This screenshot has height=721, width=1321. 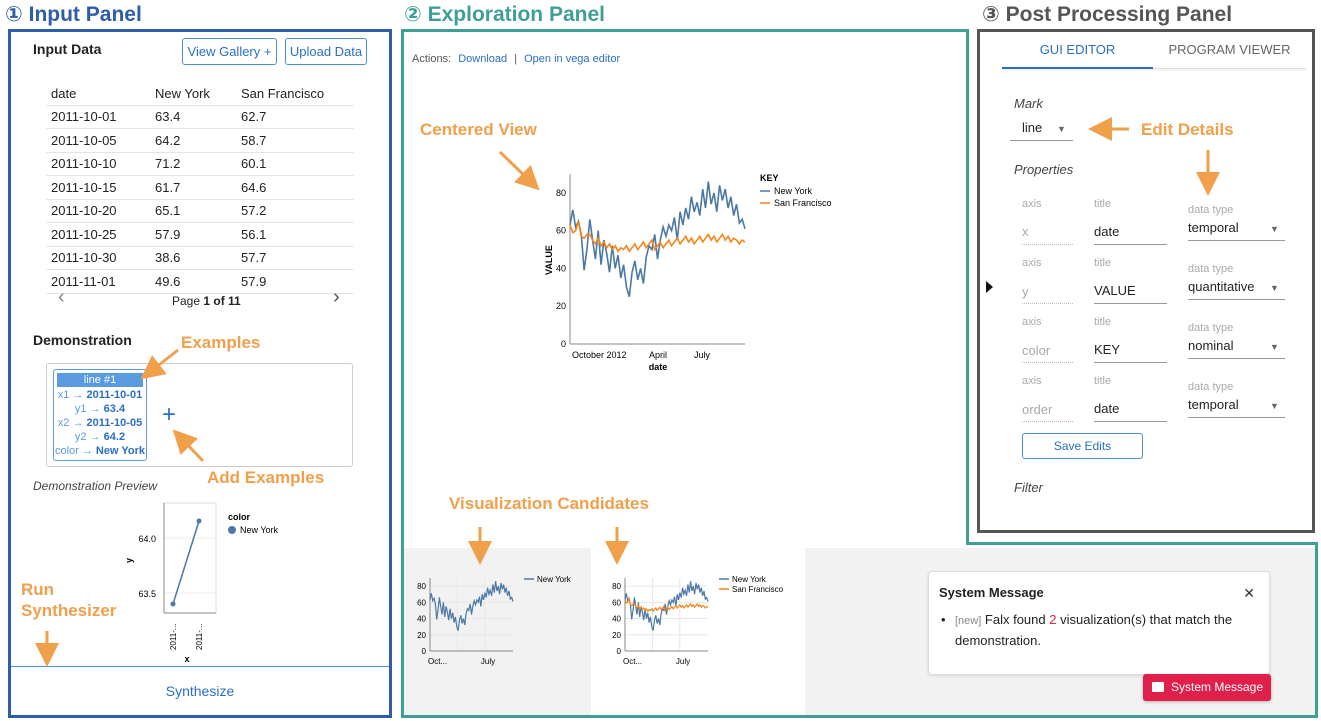 I want to click on arrow-centered-view, so click(x=519, y=170).